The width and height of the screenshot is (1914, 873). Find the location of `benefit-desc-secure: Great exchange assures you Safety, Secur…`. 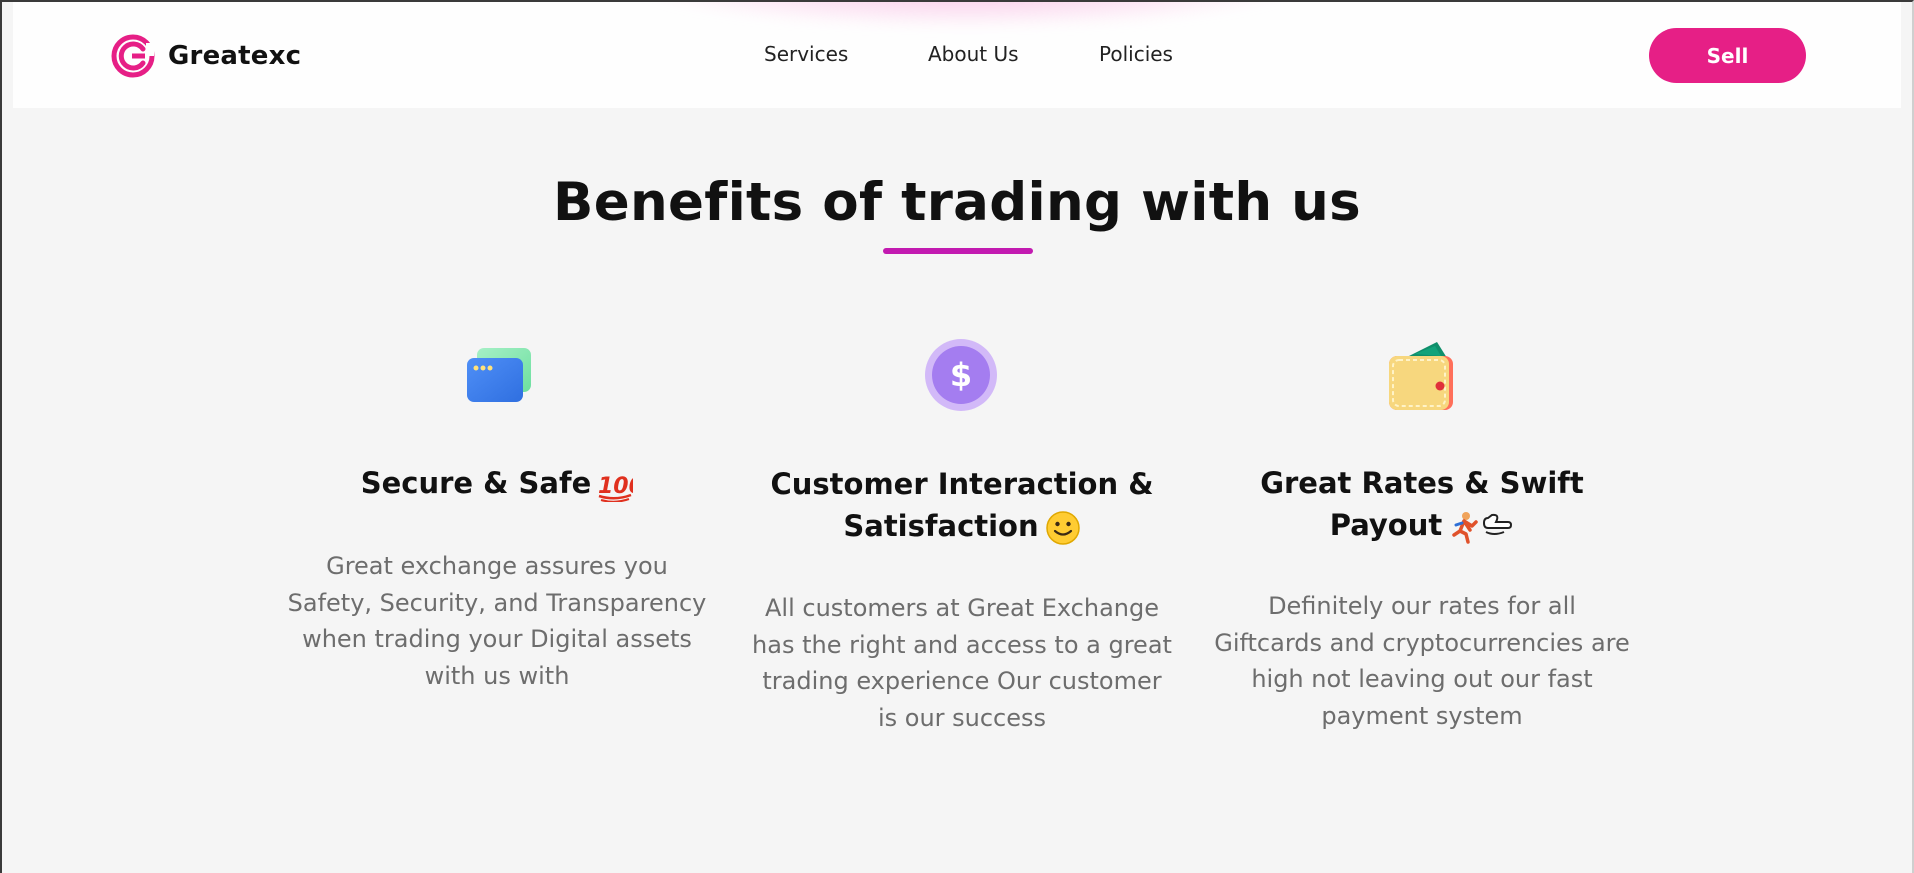

benefit-desc-secure: Great exchange assures you Safety, Secur… is located at coordinates (497, 621).